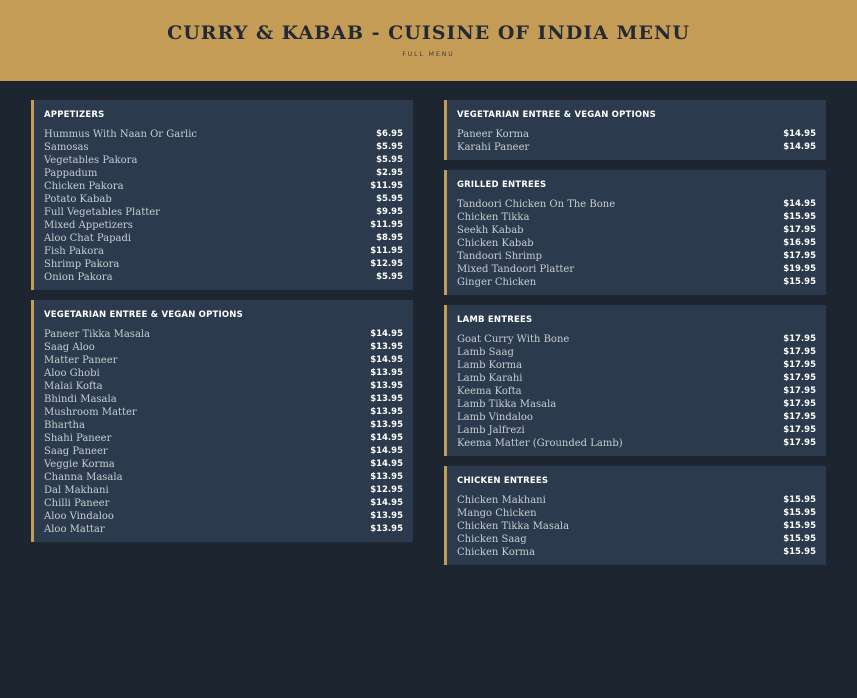 The width and height of the screenshot is (857, 698). What do you see at coordinates (491, 430) in the screenshot?
I see `menu-item-name: Lamb Jalfrezi` at bounding box center [491, 430].